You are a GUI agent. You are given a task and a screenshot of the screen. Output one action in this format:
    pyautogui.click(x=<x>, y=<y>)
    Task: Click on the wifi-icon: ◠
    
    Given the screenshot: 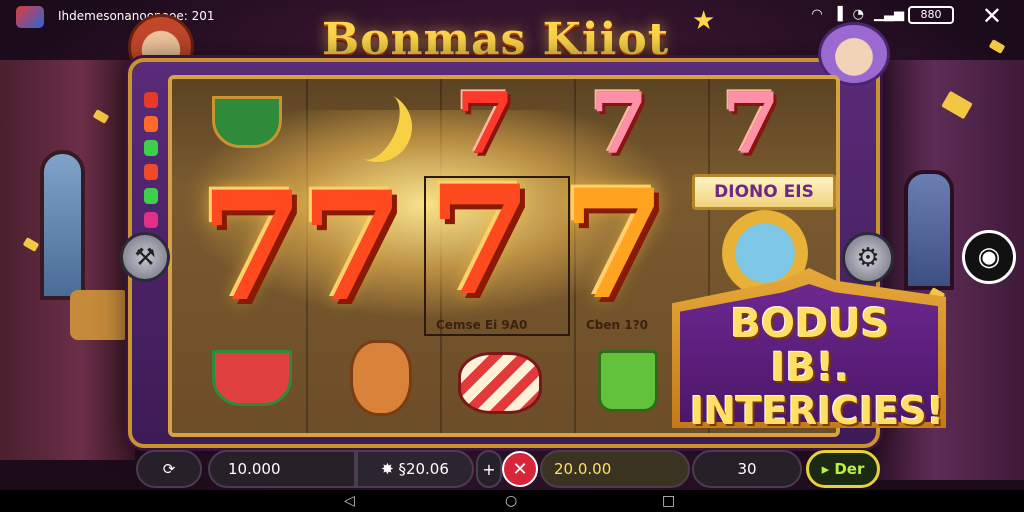 What is the action you would take?
    pyautogui.click(x=817, y=14)
    